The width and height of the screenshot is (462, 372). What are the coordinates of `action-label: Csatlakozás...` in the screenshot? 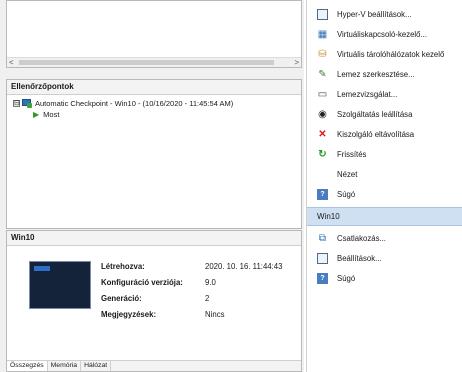 It's located at (361, 238).